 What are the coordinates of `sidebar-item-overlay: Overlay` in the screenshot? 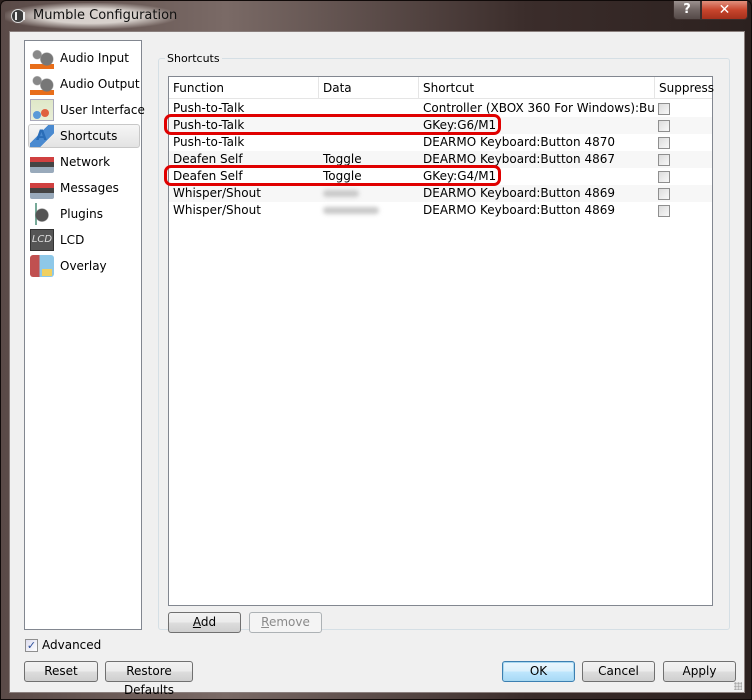 It's located at (84, 266).